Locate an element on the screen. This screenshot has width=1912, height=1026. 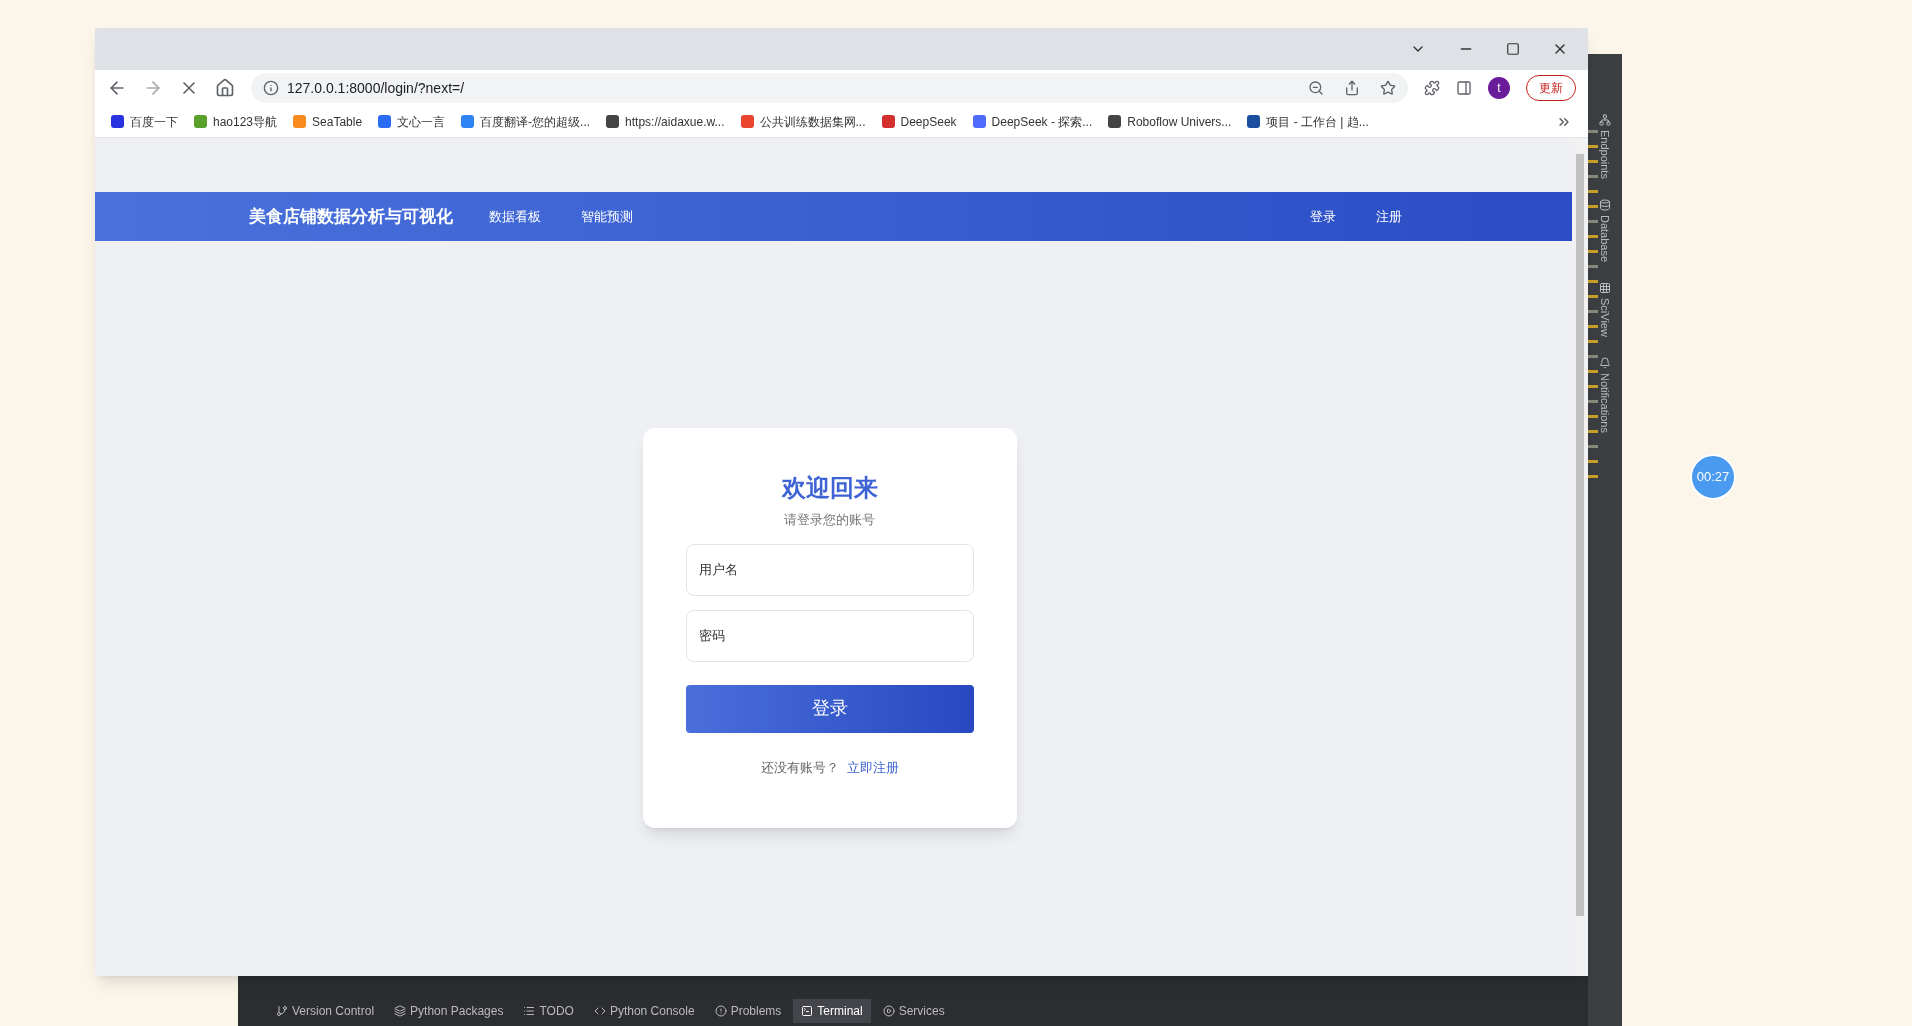
list-icon is located at coordinates (529, 1011).